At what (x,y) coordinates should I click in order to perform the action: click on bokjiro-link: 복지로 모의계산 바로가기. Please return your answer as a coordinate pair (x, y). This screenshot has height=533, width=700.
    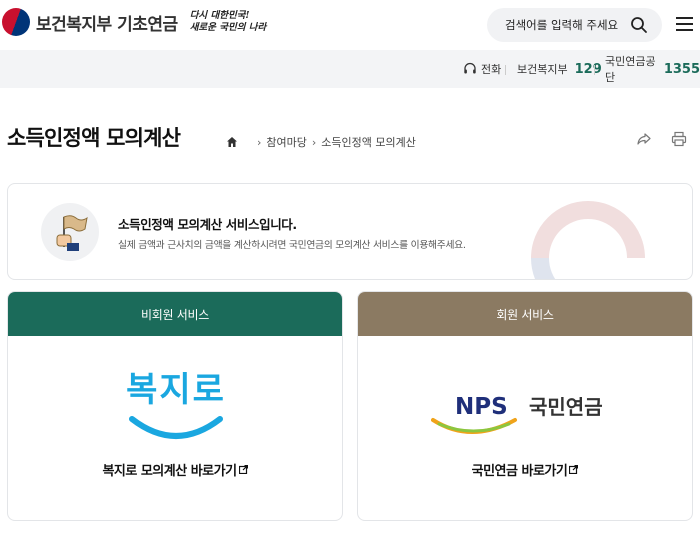
    Looking at the image, I should click on (175, 469).